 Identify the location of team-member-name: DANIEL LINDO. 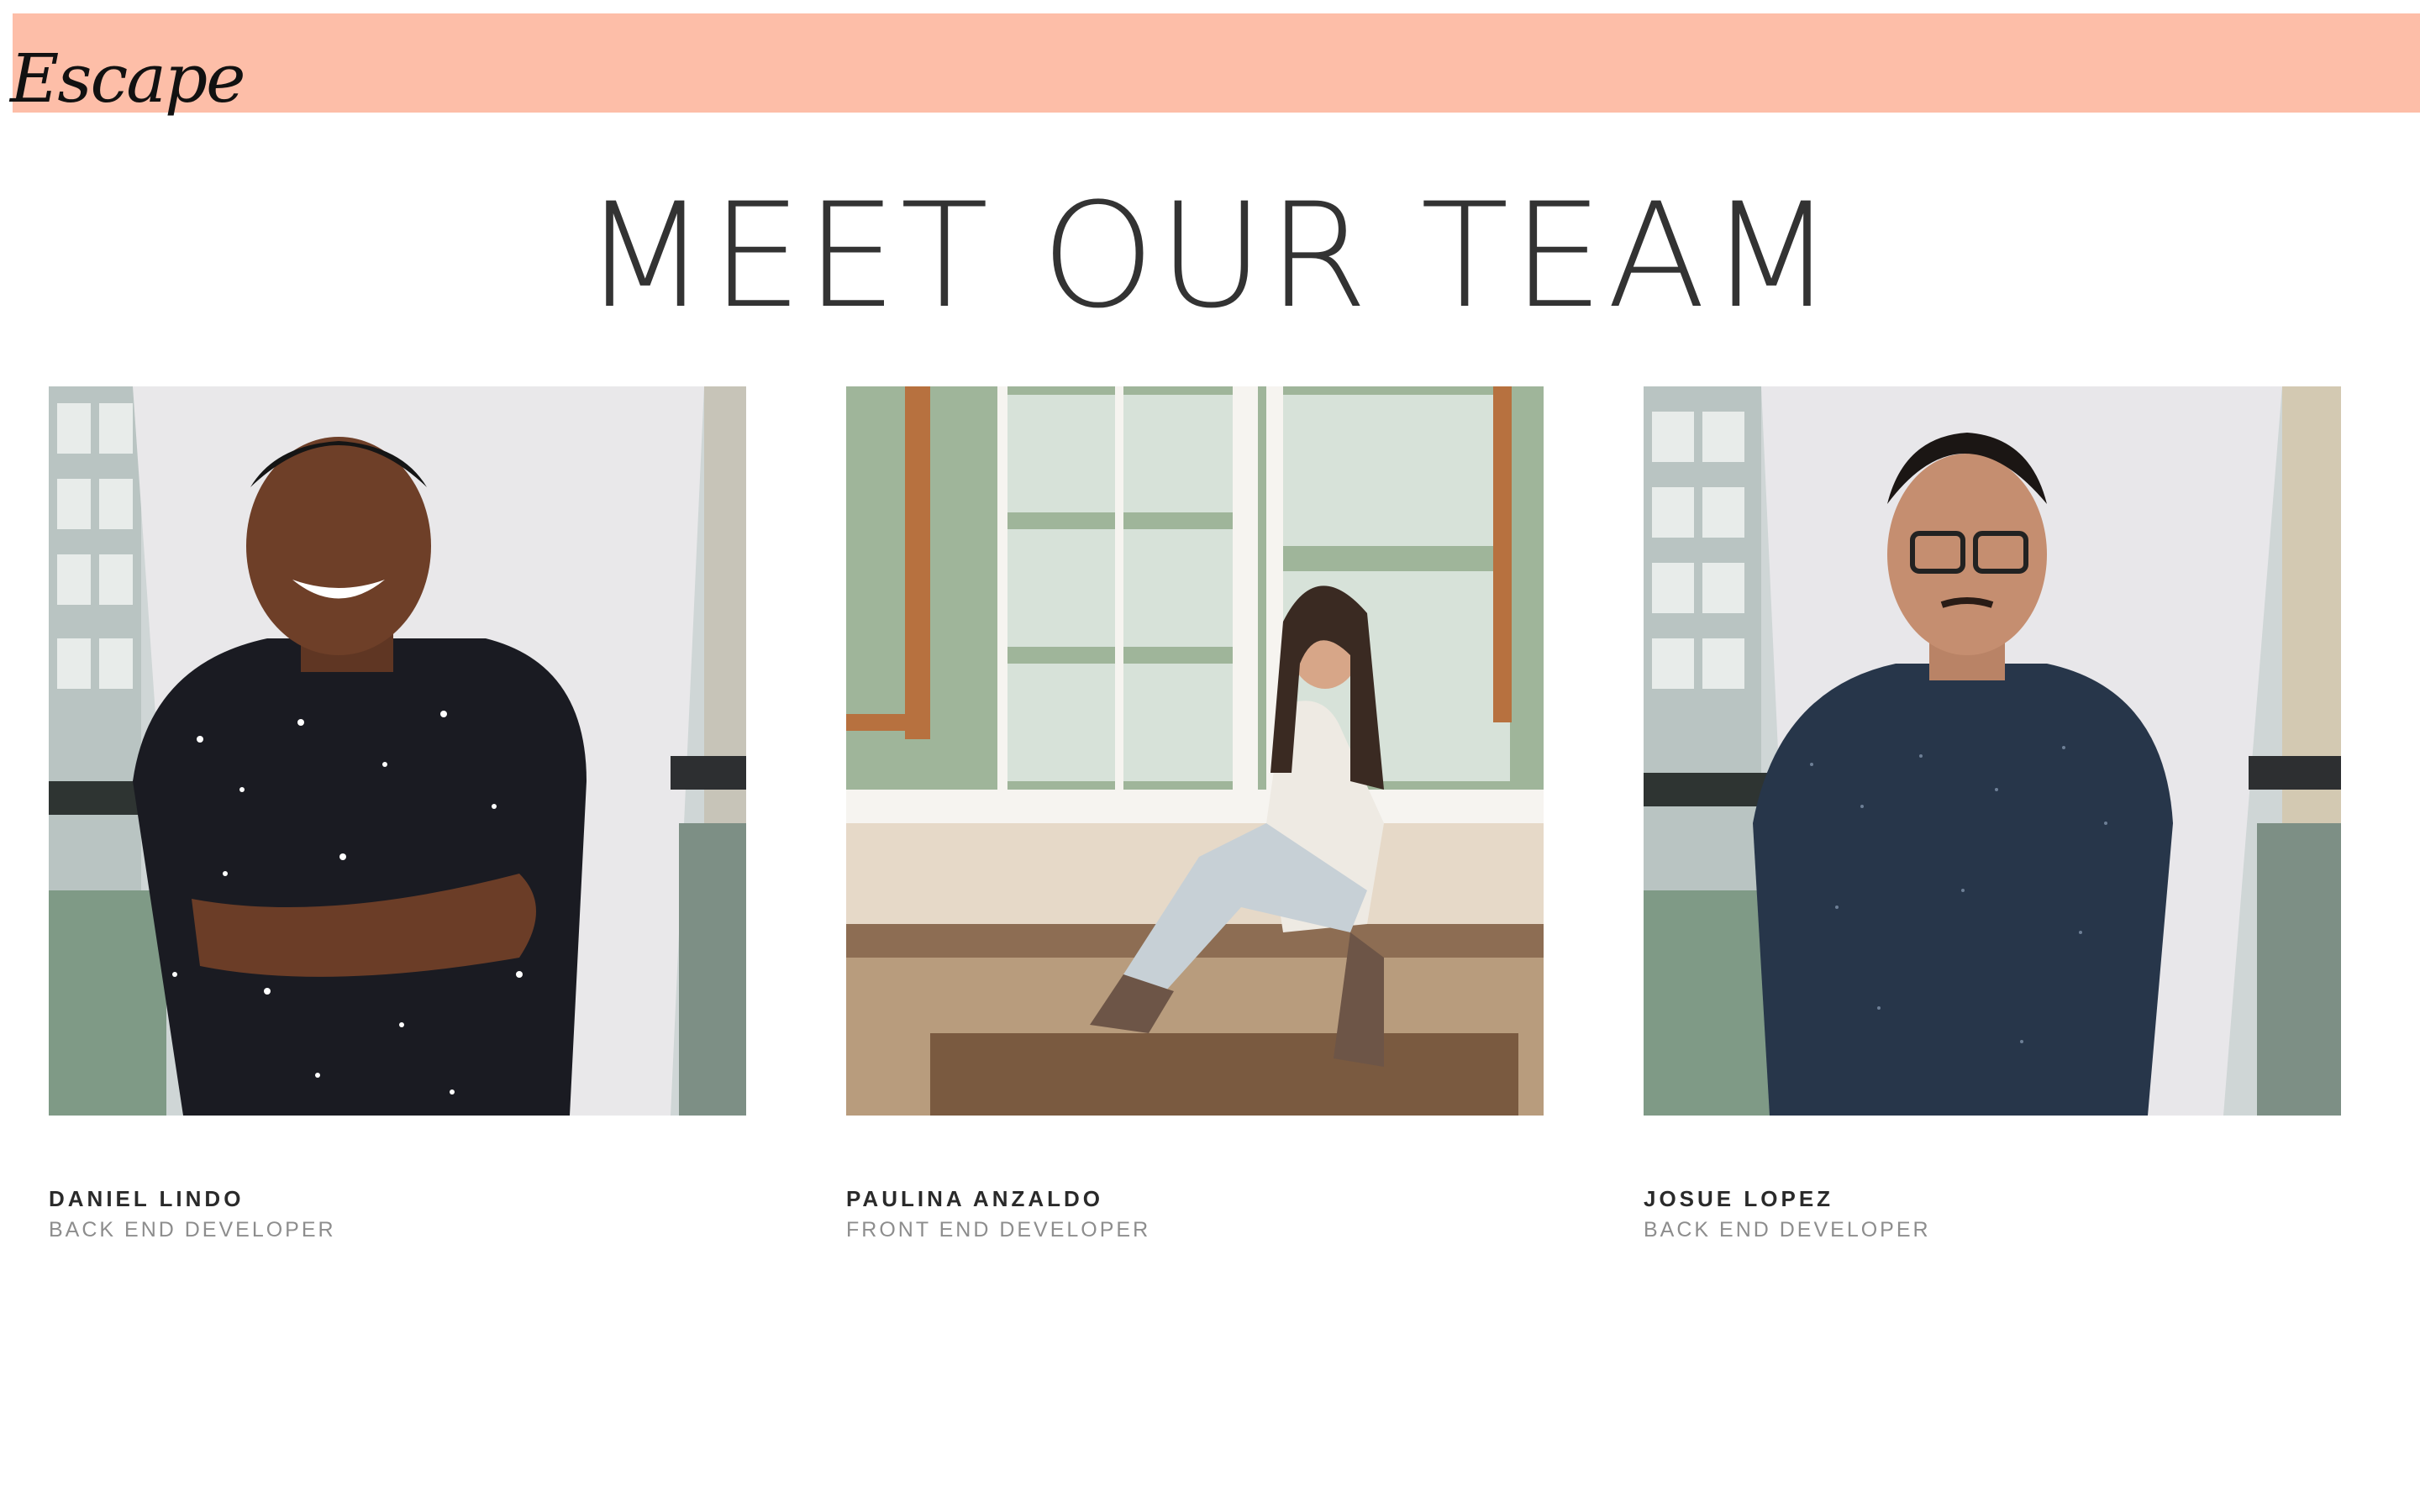
(147, 1198).